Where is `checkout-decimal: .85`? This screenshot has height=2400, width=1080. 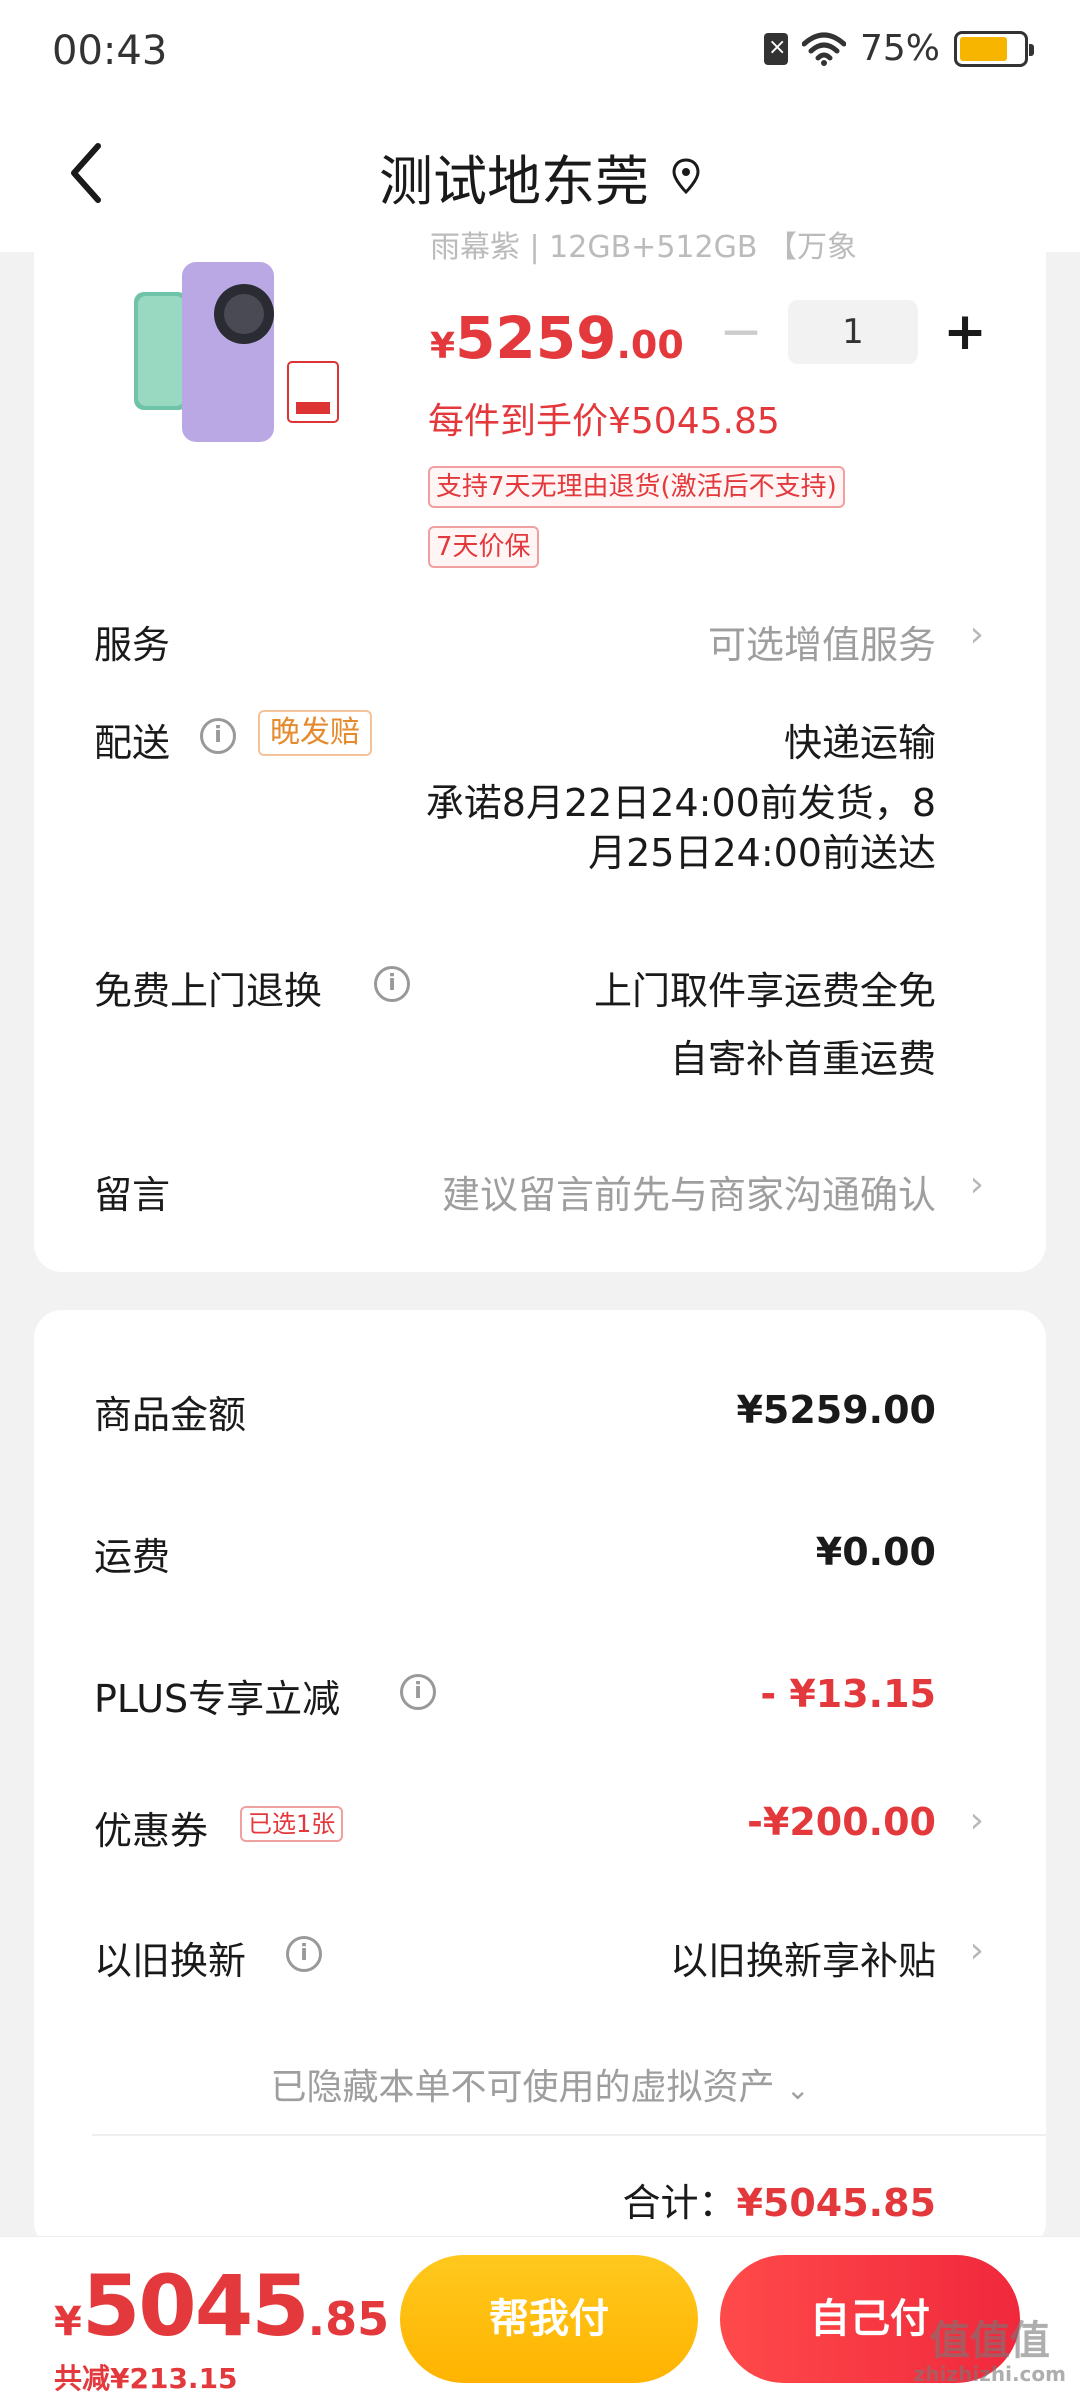 checkout-decimal: .85 is located at coordinates (348, 2319).